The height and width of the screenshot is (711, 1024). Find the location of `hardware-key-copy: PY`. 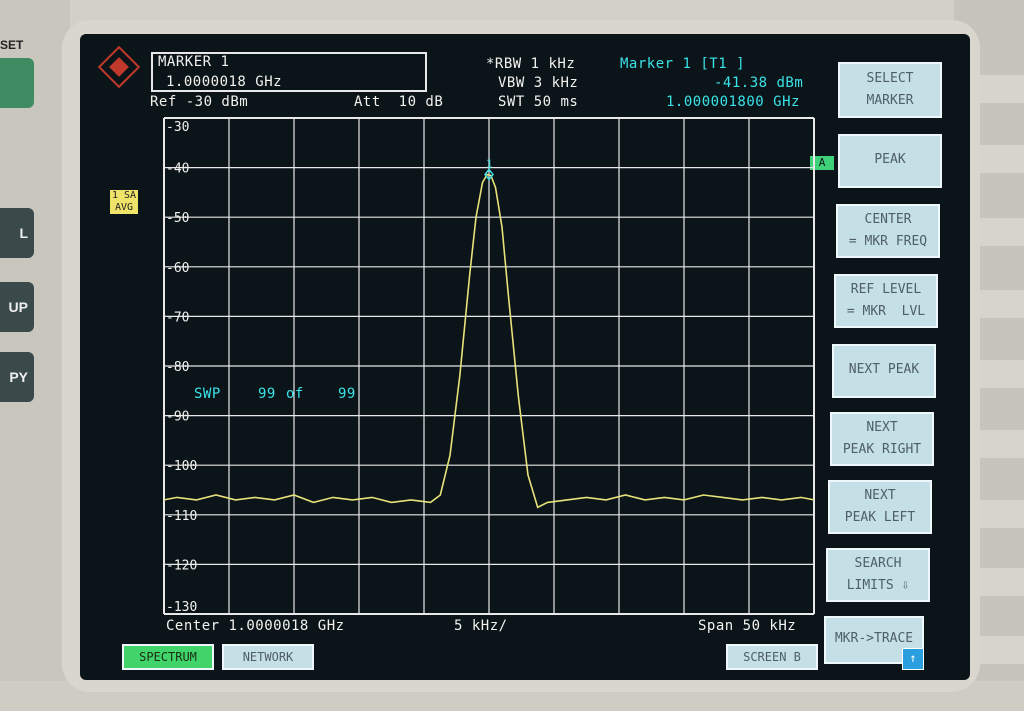

hardware-key-copy: PY is located at coordinates (17, 377).